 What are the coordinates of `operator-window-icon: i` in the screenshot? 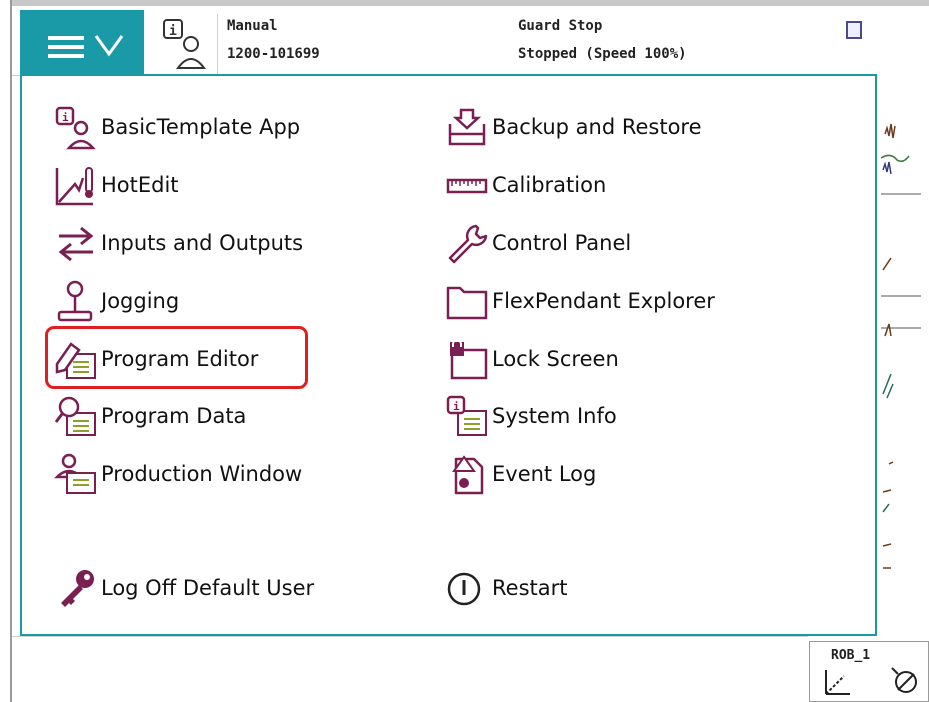 It's located at (186, 44).